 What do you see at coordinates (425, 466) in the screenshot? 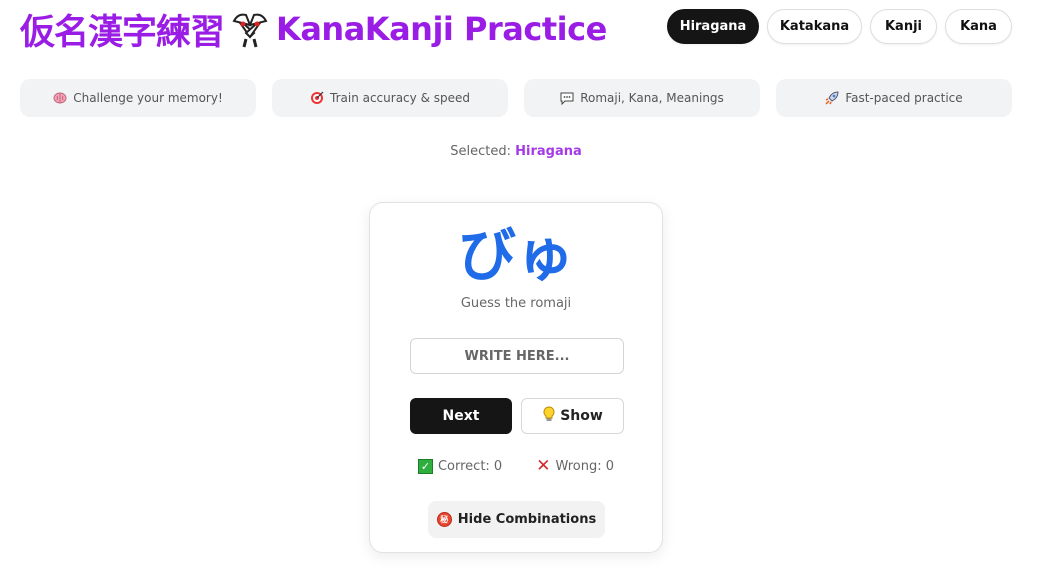
I see `check-icon: ✓` at bounding box center [425, 466].